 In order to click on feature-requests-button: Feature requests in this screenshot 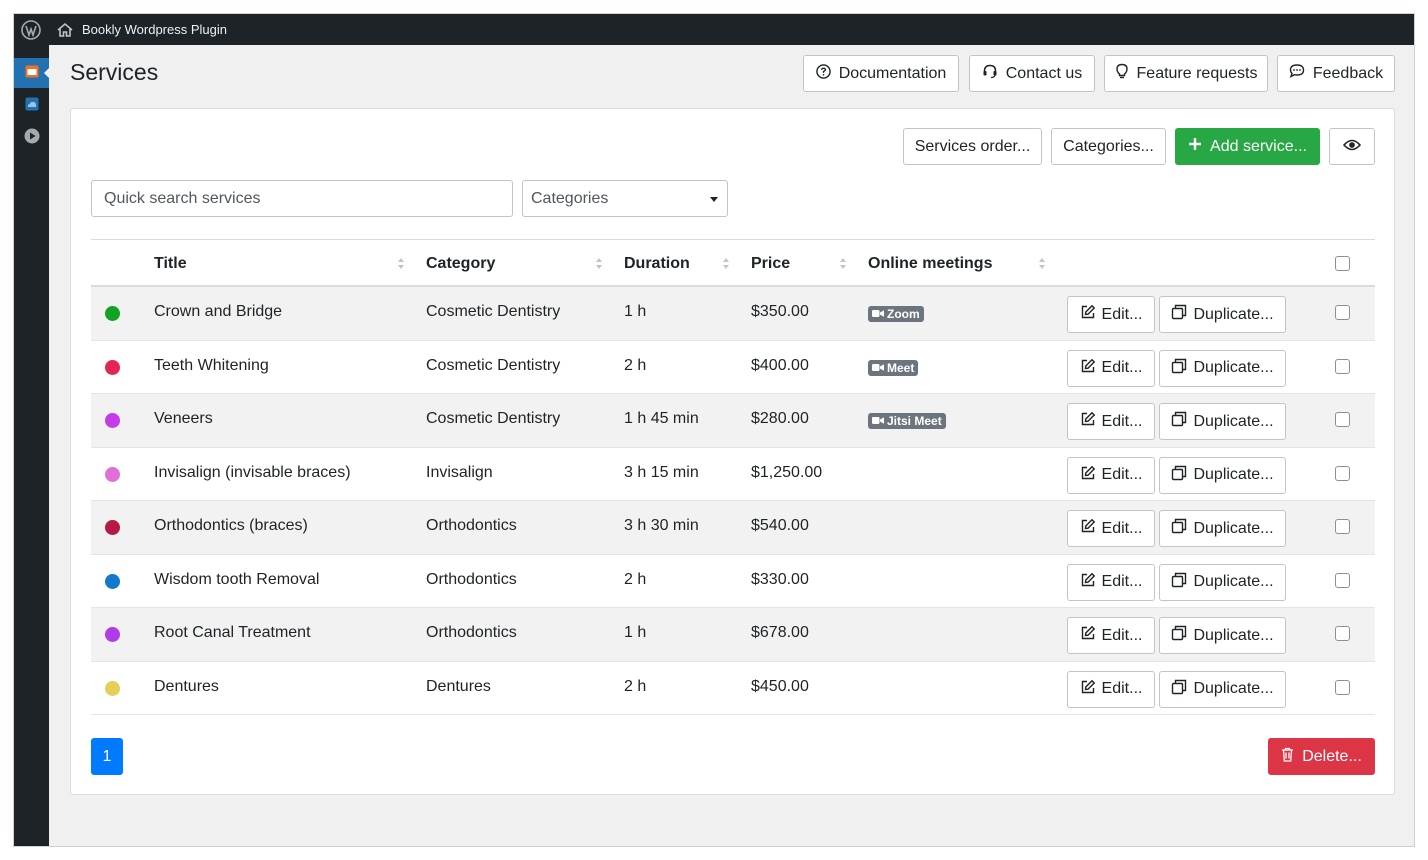, I will do `click(1186, 73)`.